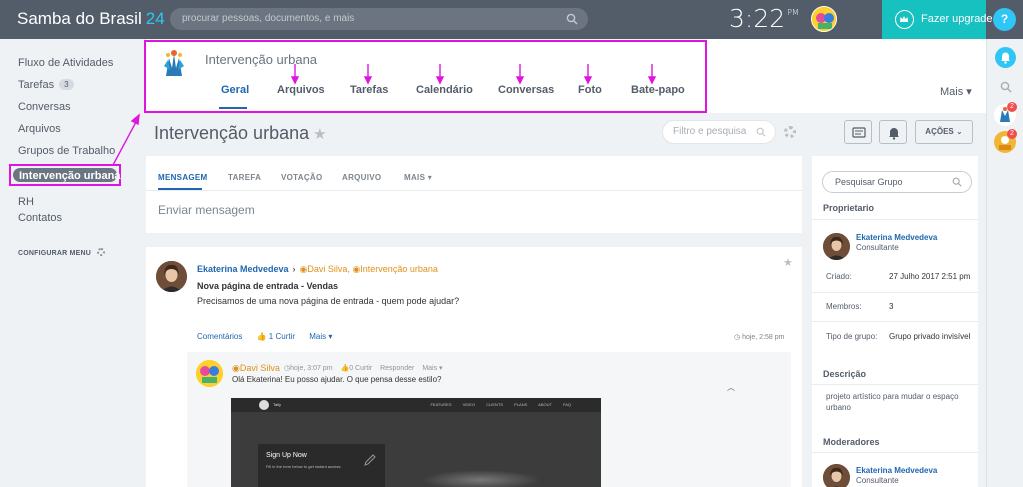 Image resolution: width=1023 pixels, height=487 pixels. Describe the element at coordinates (839, 276) in the screenshot. I see `field-key: Criado:` at that location.